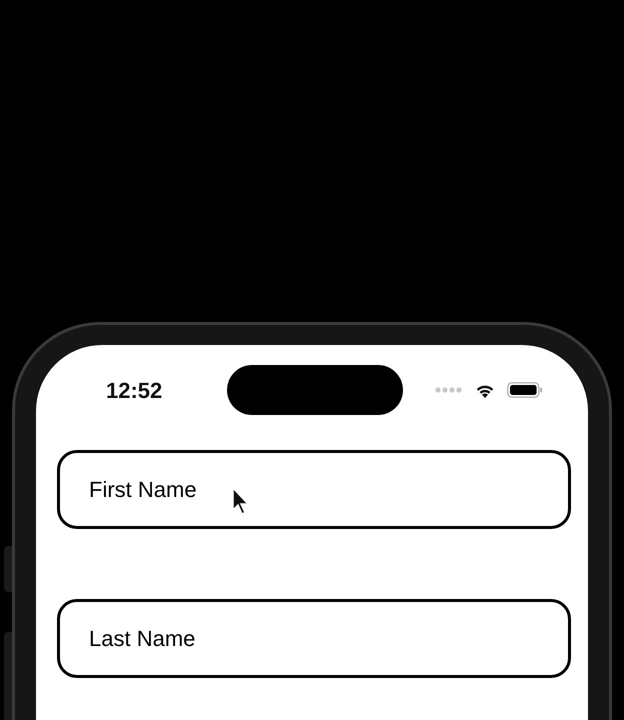 The width and height of the screenshot is (624, 720). Describe the element at coordinates (314, 489) in the screenshot. I see `text-field: First Name` at that location.